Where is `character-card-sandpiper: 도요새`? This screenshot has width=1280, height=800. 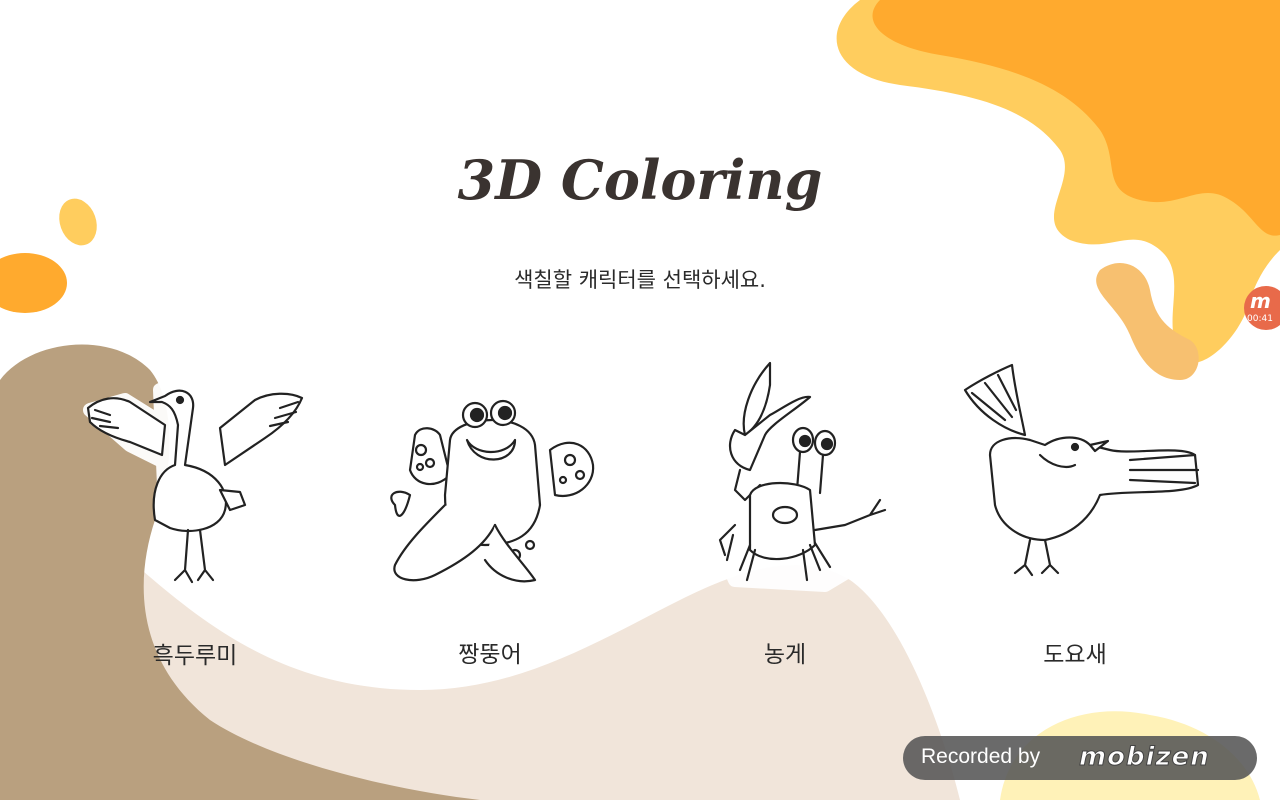 character-card-sandpiper: 도요새 is located at coordinates (1080, 511).